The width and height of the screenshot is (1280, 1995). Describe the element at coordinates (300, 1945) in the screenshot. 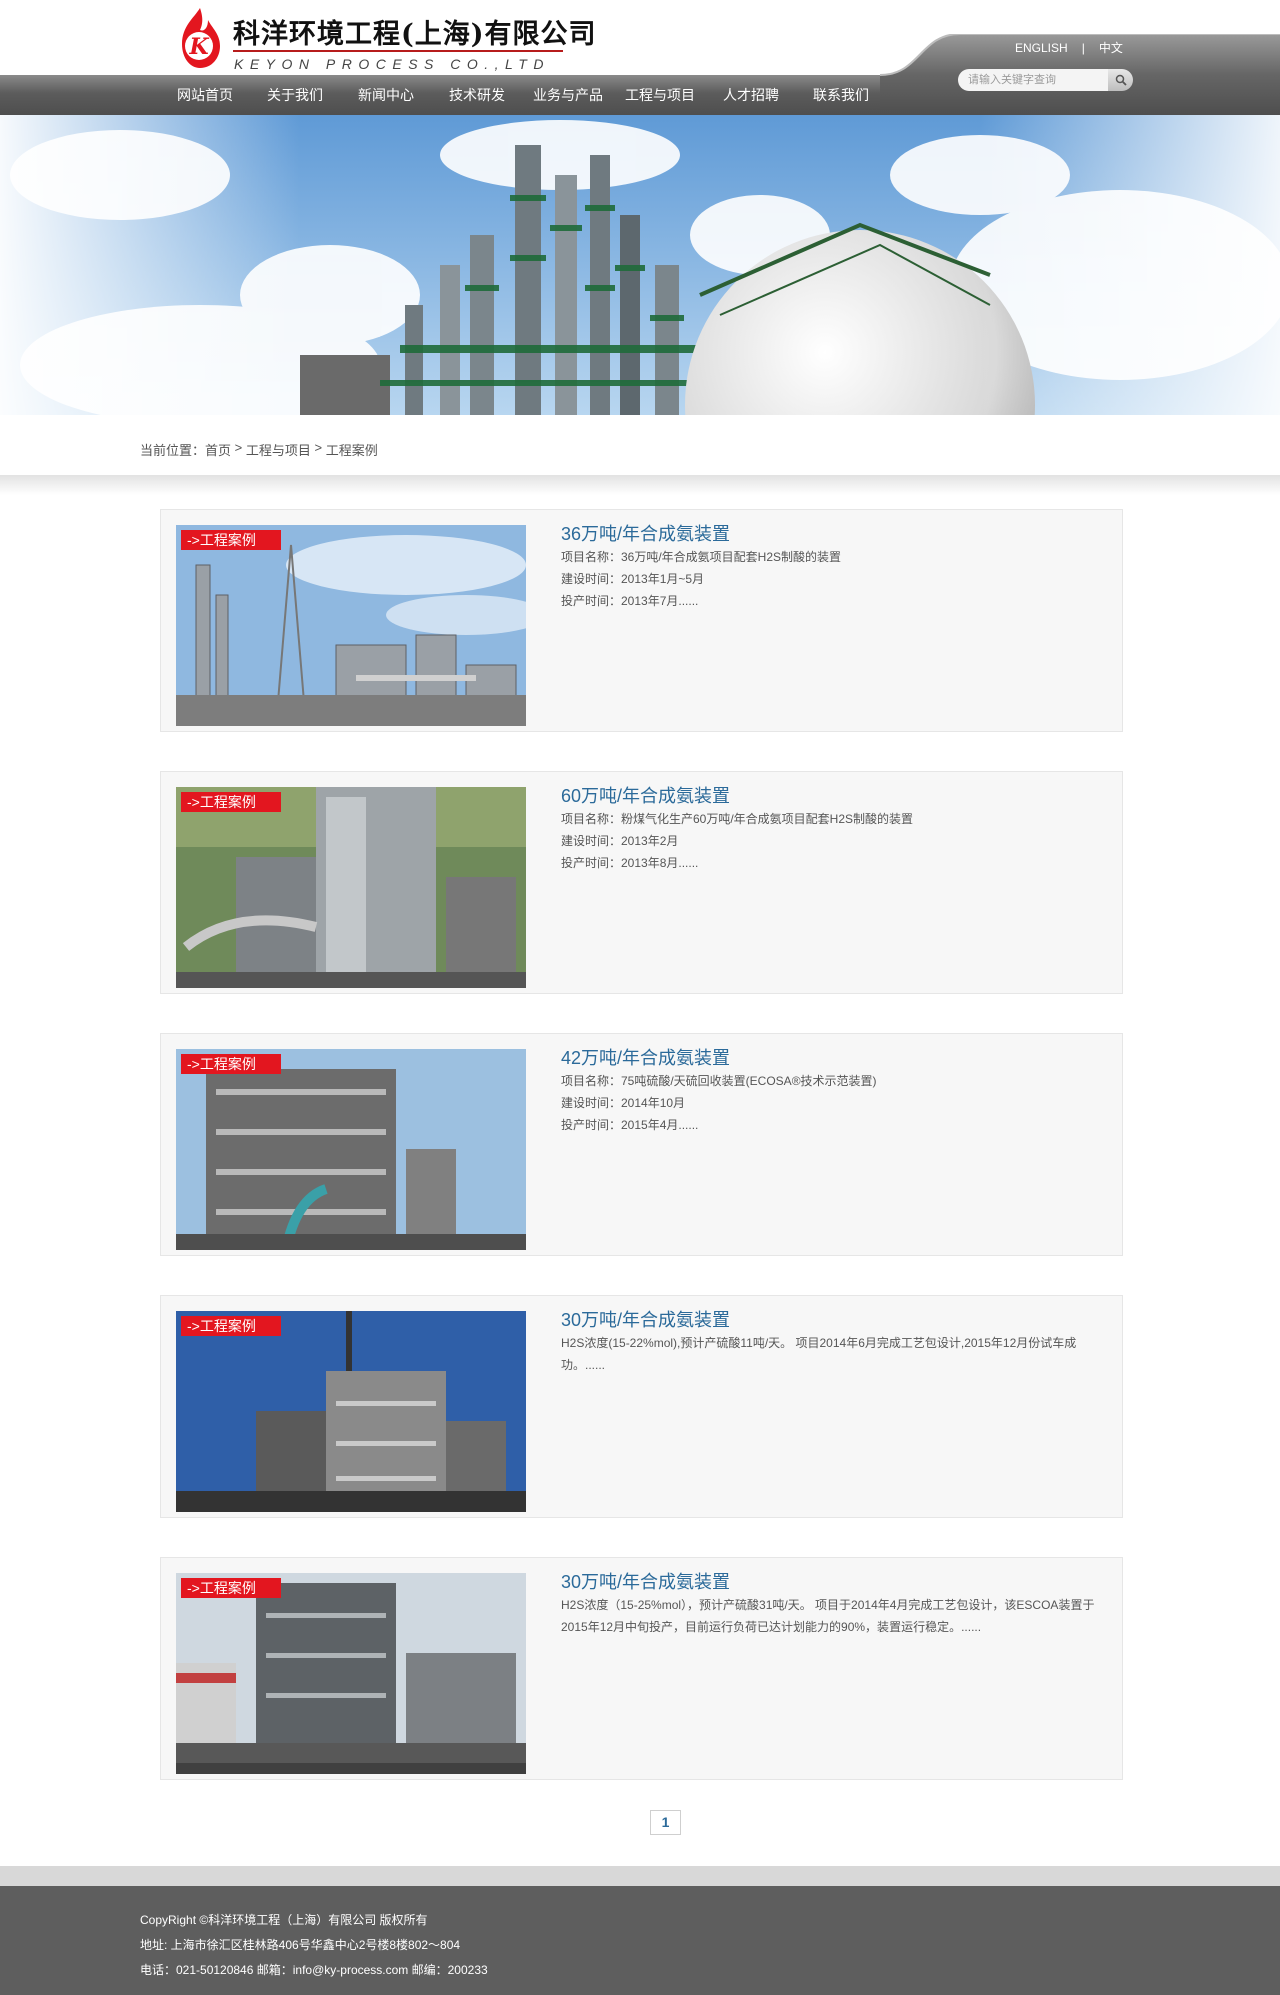

I see `footer-address: 地址: 上海市徐汇区桂林路406号华鑫中心2号楼8楼802～804` at that location.